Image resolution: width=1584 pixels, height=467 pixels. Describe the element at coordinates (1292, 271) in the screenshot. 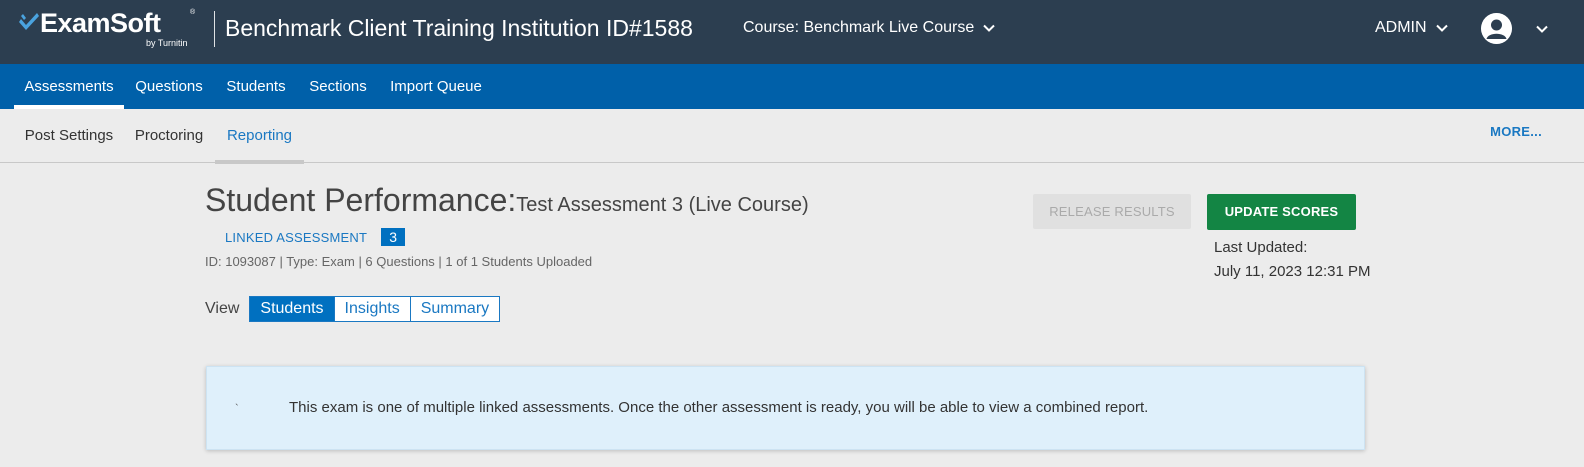

I see `last-updated-value: July 11, 2023 12:31 PM` at that location.